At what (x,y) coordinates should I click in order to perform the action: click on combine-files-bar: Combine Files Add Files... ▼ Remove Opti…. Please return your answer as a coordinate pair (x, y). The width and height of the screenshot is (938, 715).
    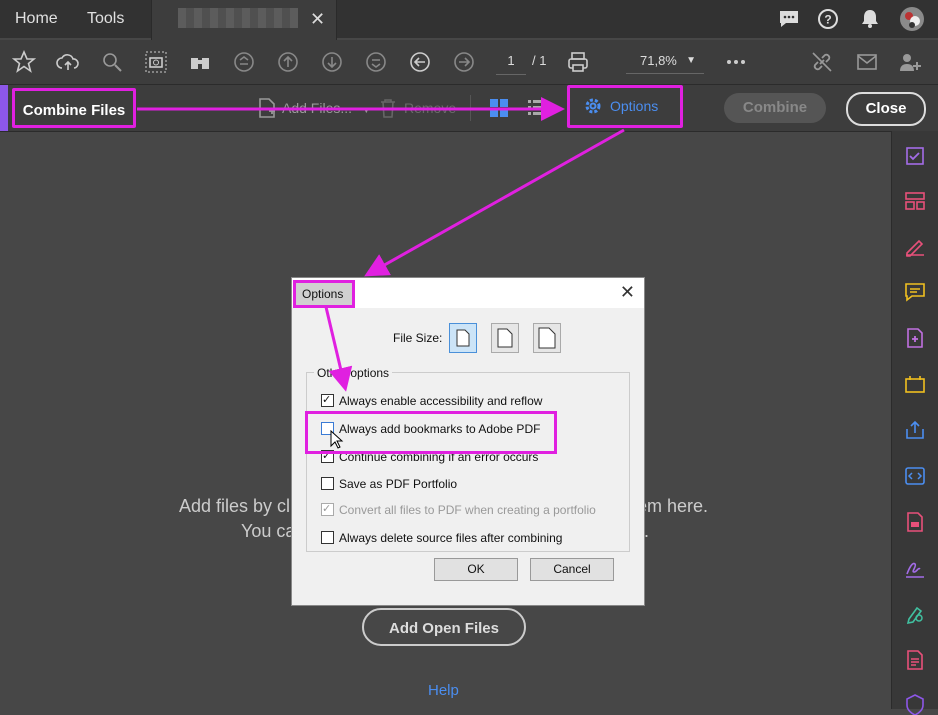
    Looking at the image, I should click on (469, 108).